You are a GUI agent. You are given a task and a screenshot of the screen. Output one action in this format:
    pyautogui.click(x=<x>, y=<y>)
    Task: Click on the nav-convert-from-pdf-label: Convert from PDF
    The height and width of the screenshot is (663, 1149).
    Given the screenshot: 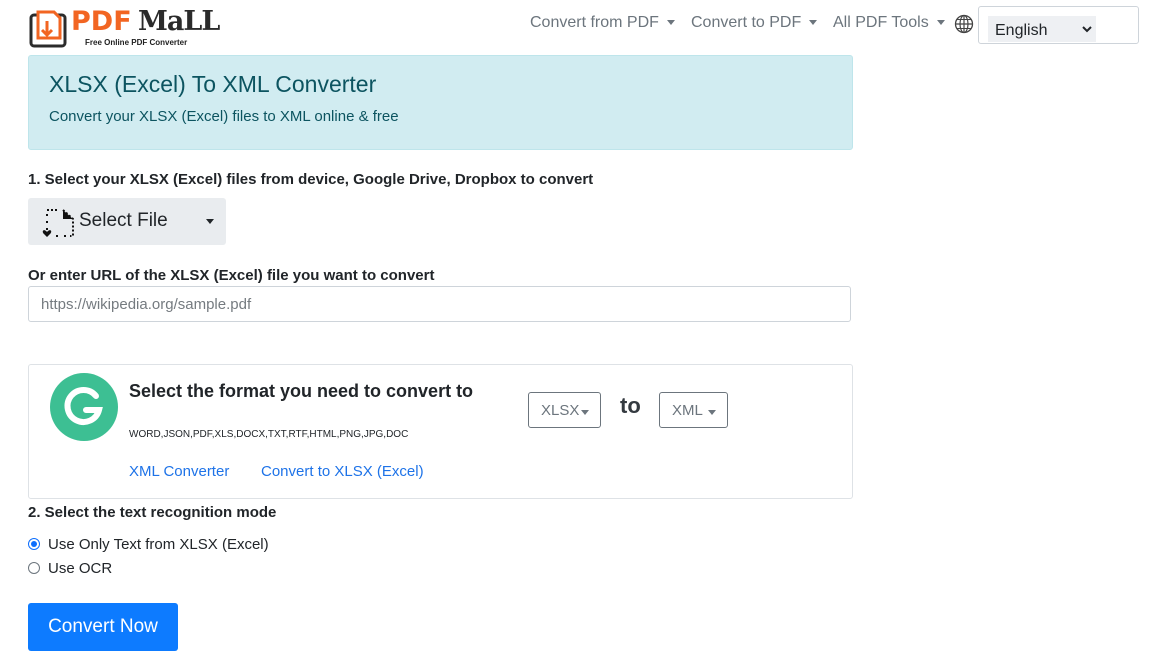 What is the action you would take?
    pyautogui.click(x=594, y=22)
    